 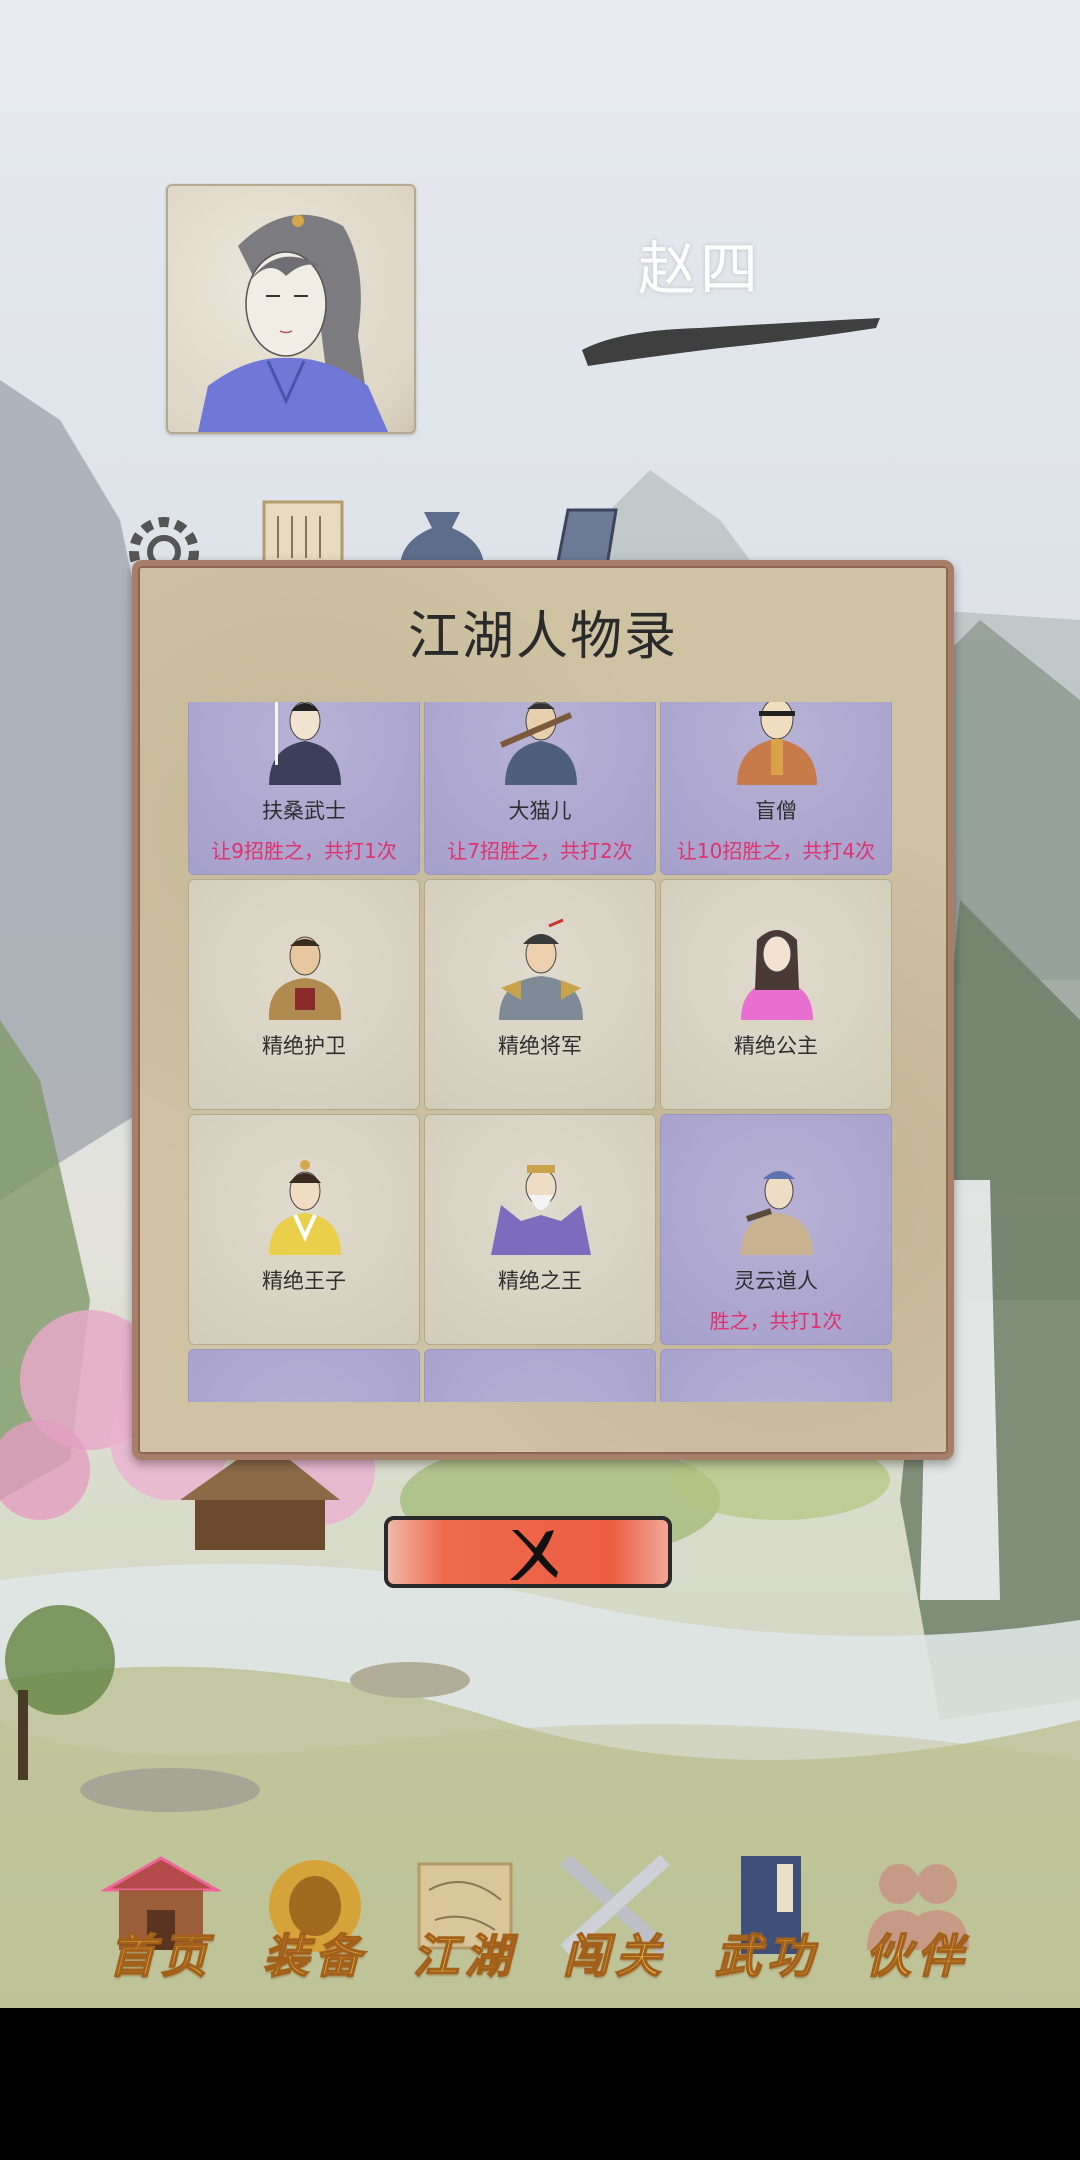 What do you see at coordinates (614, 1956) in the screenshot?
I see `nav-label: 闯关` at bounding box center [614, 1956].